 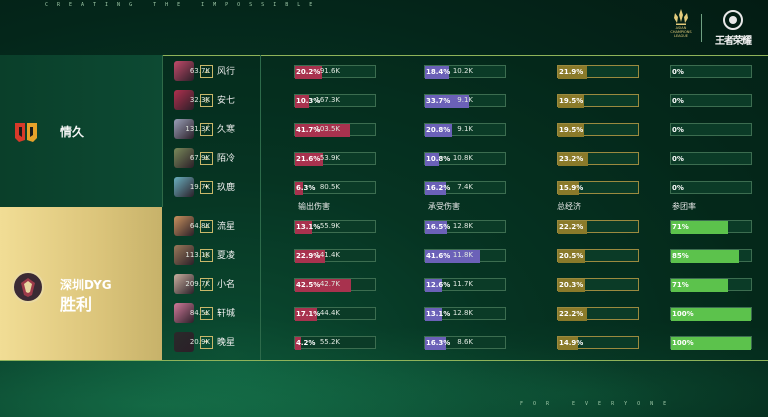 I want to click on team1-logo-icon, so click(x=26, y=132).